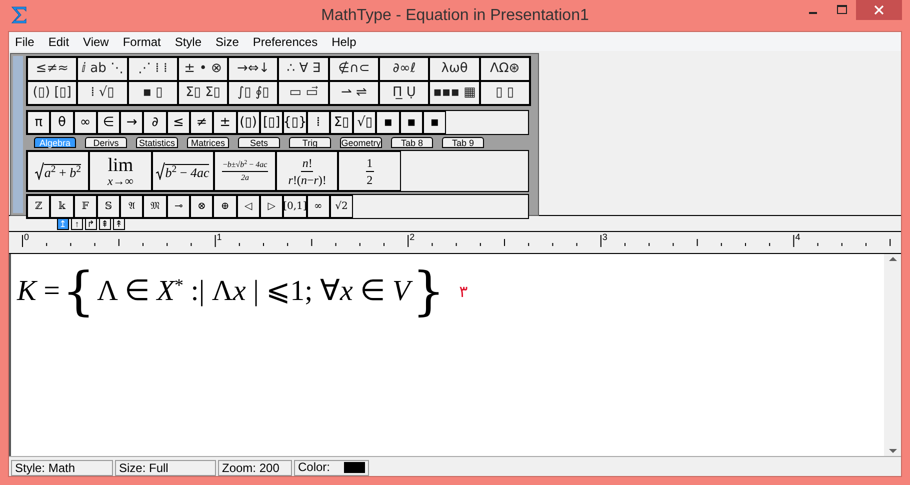  Describe the element at coordinates (208, 142) in the screenshot. I see `palette-tab: Matrices` at that location.